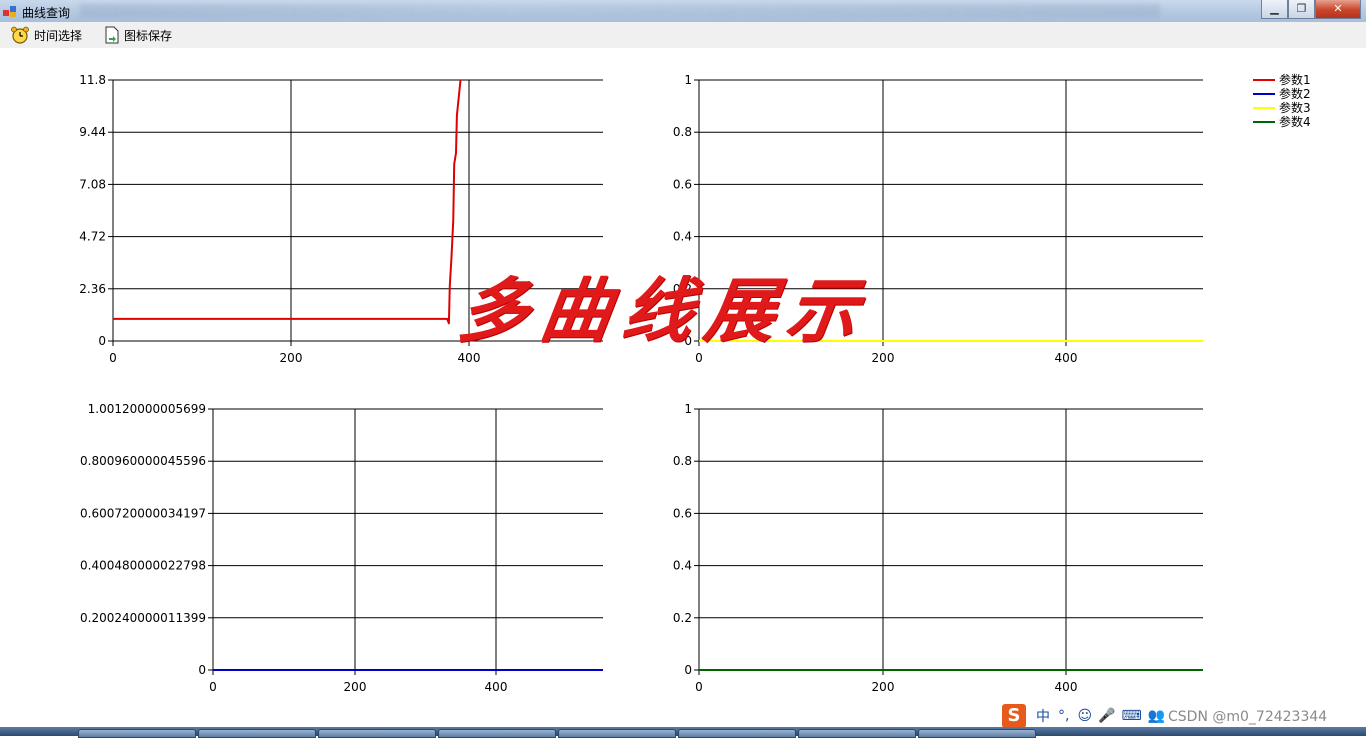 The width and height of the screenshot is (1366, 738). What do you see at coordinates (682, 618) in the screenshot?
I see `y-tick-label: 0.2` at bounding box center [682, 618].